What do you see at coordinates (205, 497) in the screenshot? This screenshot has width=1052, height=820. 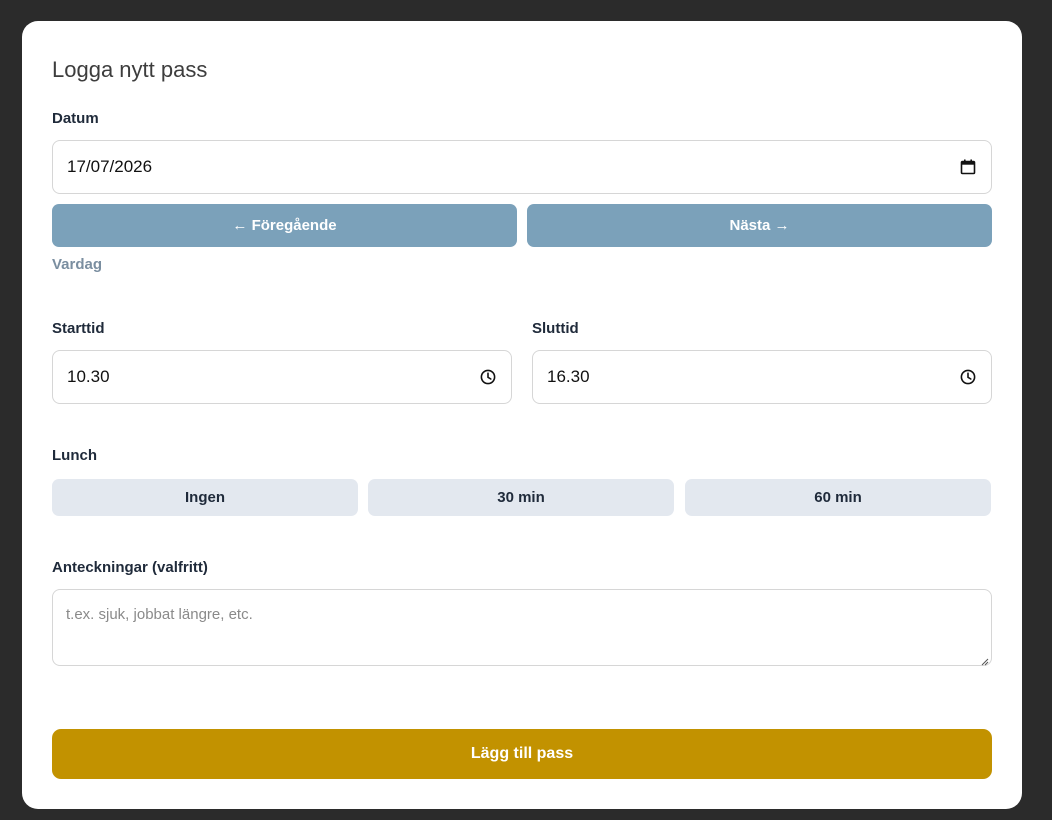 I see `lunch-option-none: Ingen` at bounding box center [205, 497].